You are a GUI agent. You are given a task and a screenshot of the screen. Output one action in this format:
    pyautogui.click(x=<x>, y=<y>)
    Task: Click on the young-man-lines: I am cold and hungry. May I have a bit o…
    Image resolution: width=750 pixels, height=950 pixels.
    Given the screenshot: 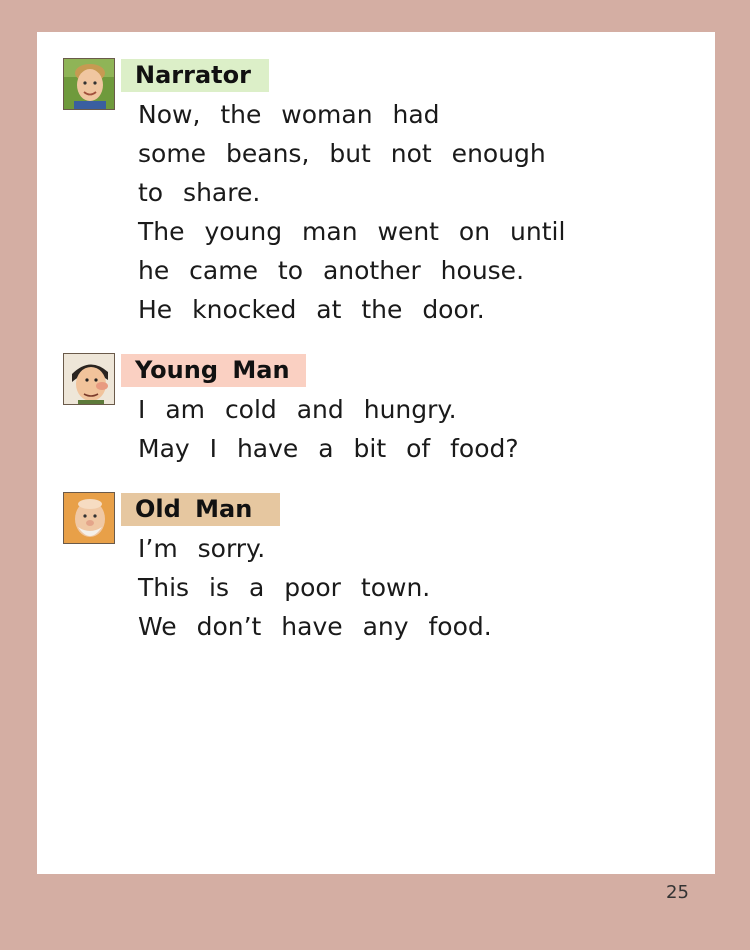 What is the action you would take?
    pyautogui.click(x=328, y=429)
    